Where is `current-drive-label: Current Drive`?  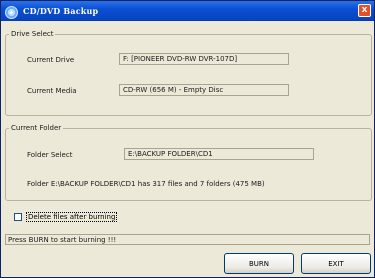
current-drive-label: Current Drive is located at coordinates (51, 60).